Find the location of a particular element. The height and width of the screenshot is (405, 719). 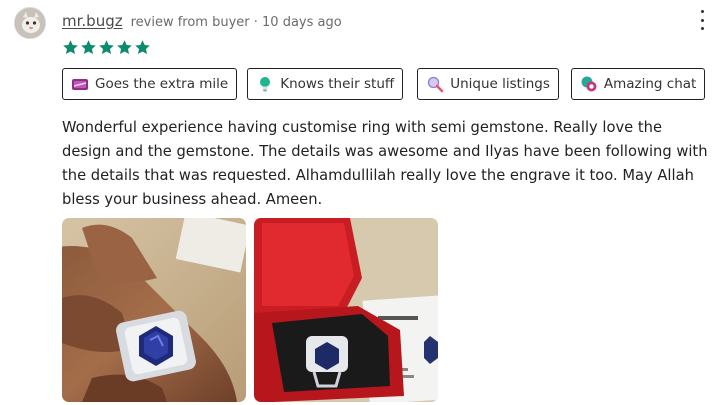

tag-unique-listings: Unique listings is located at coordinates (488, 84).